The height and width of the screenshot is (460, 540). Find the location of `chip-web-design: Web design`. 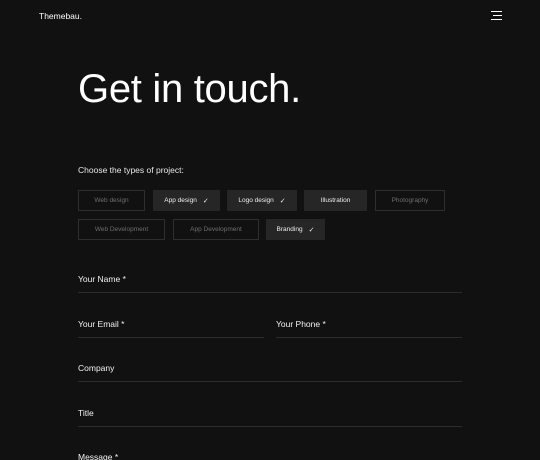

chip-web-design: Web design is located at coordinates (111, 200).